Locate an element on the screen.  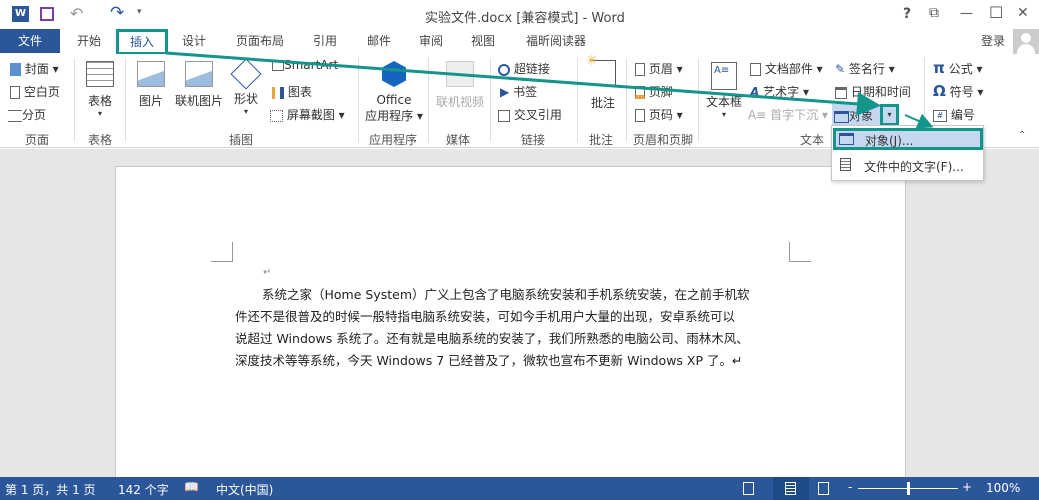
word-count: 142 个字 is located at coordinates (143, 489).